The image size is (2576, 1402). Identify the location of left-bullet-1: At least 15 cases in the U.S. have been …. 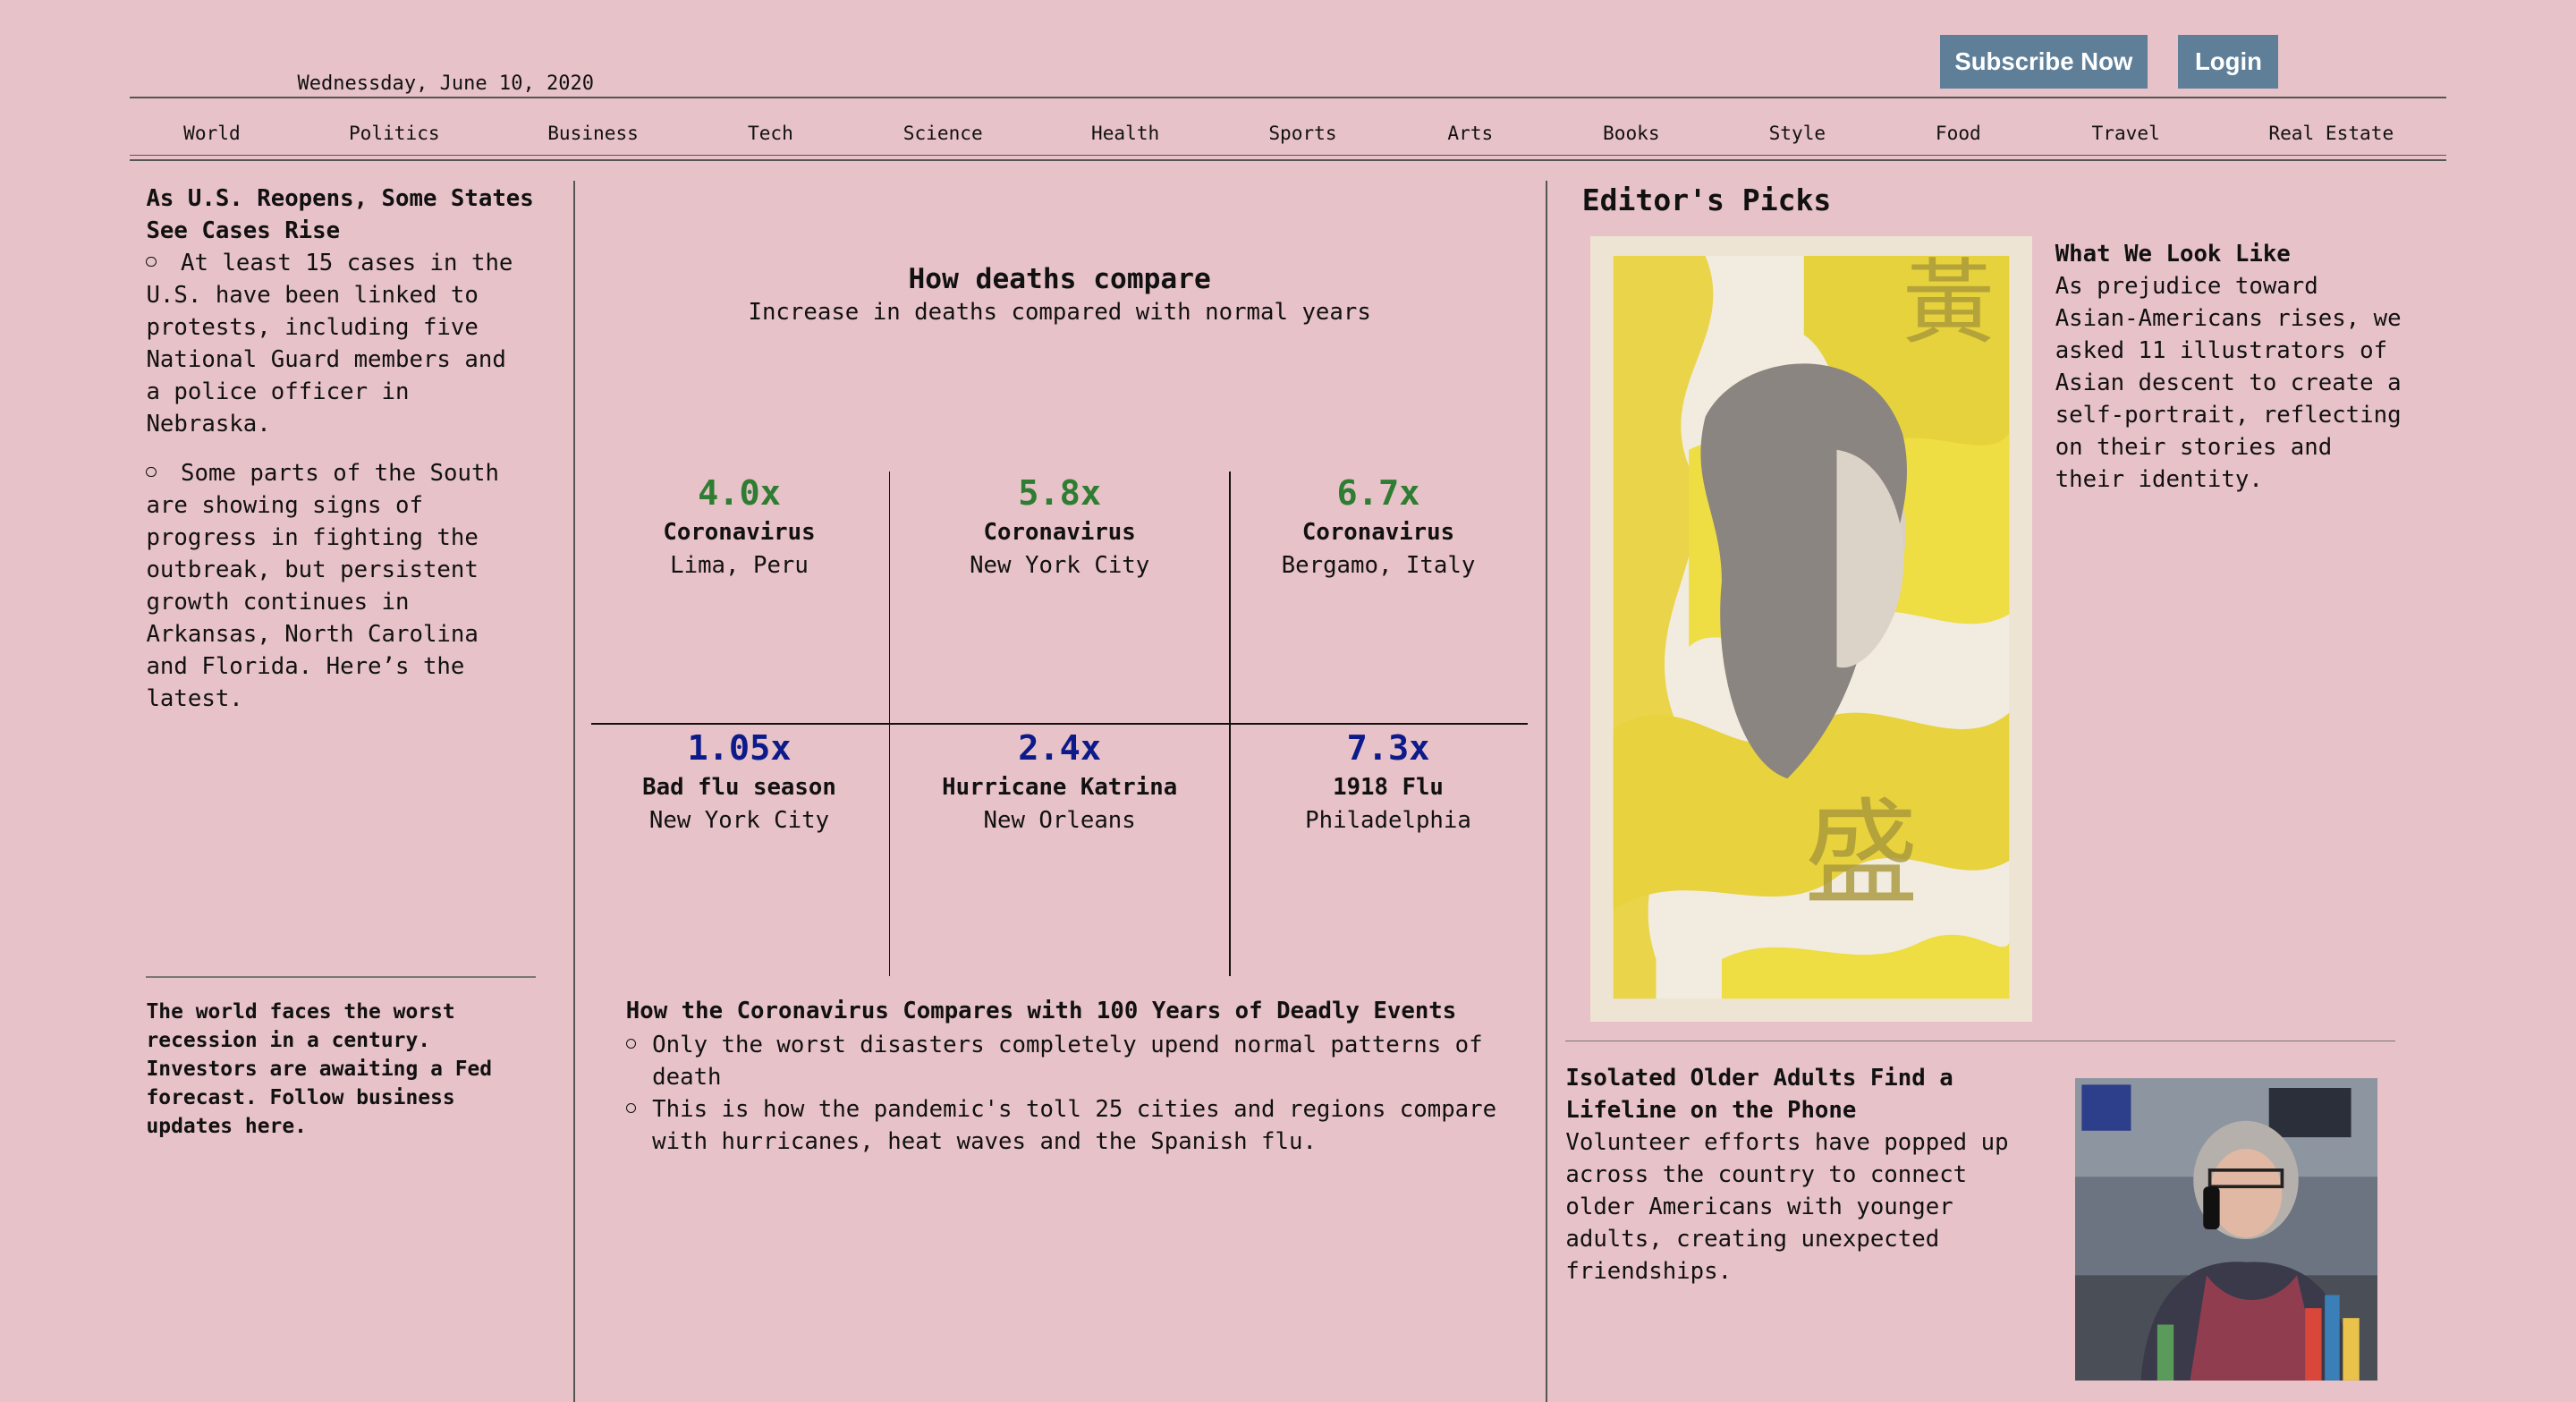
(336, 344).